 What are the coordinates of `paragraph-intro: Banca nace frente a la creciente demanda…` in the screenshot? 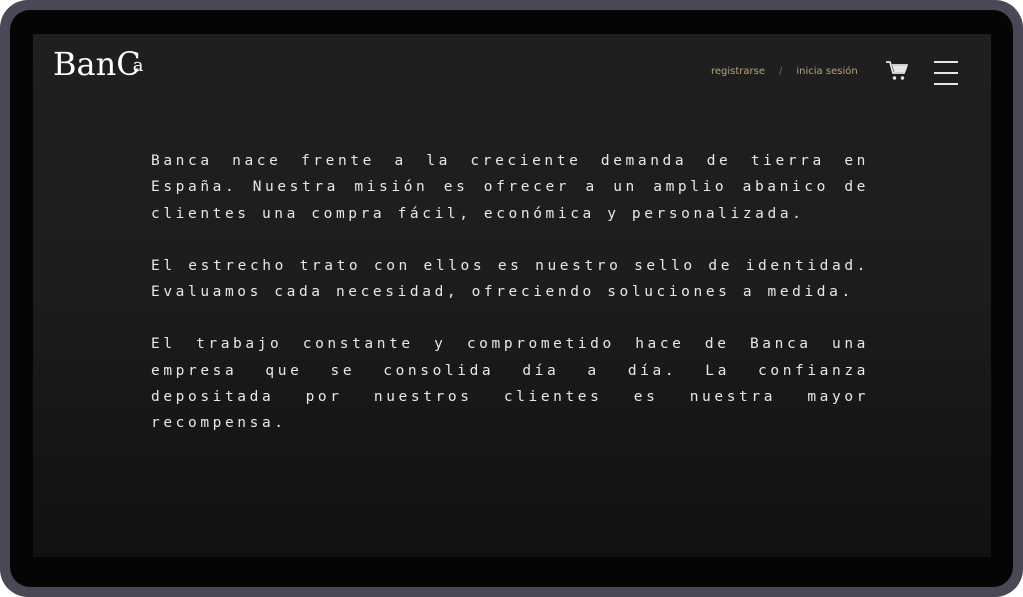 It's located at (510, 187).